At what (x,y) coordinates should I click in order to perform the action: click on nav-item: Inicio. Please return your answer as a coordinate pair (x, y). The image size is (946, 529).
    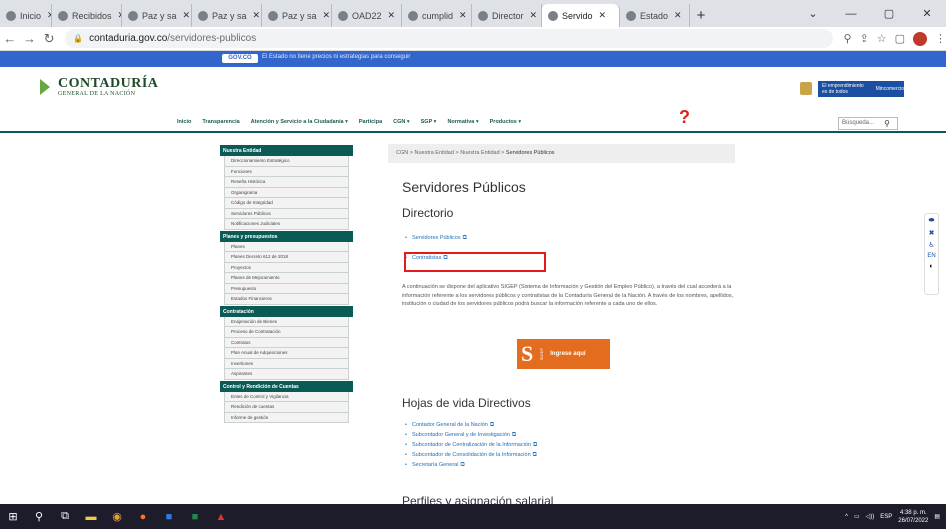
    Looking at the image, I should click on (184, 122).